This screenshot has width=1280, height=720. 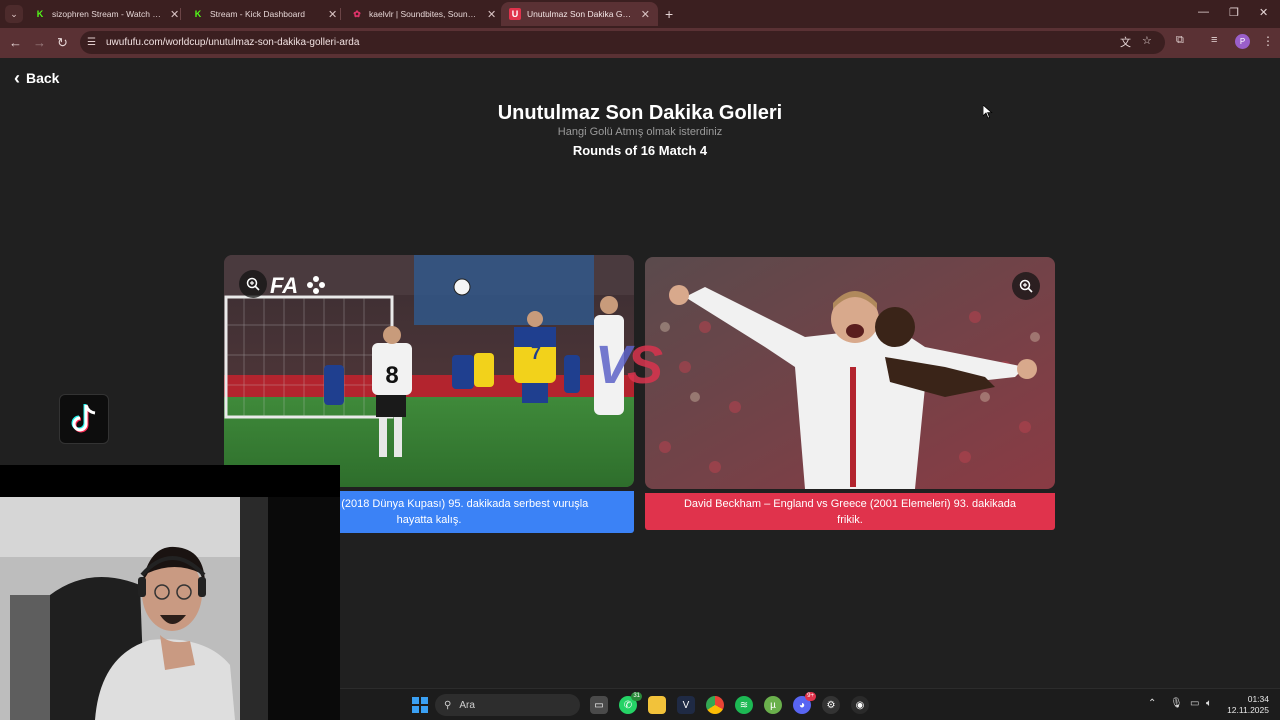 What do you see at coordinates (1268, 41) in the screenshot?
I see `more-menu-icon: ⋮` at bounding box center [1268, 41].